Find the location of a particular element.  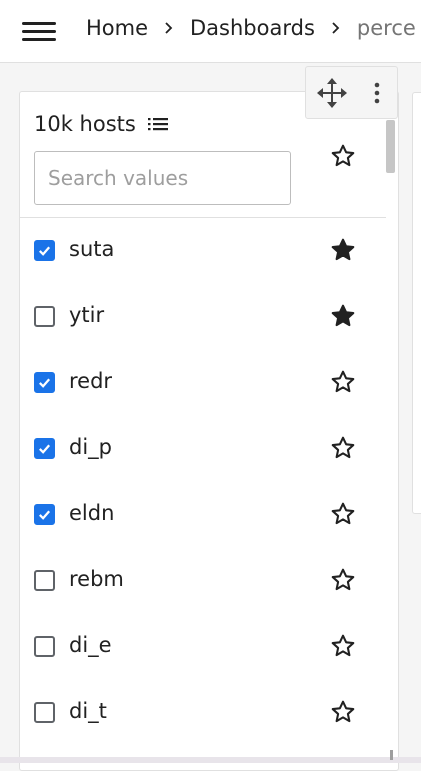

move-button is located at coordinates (331, 93).